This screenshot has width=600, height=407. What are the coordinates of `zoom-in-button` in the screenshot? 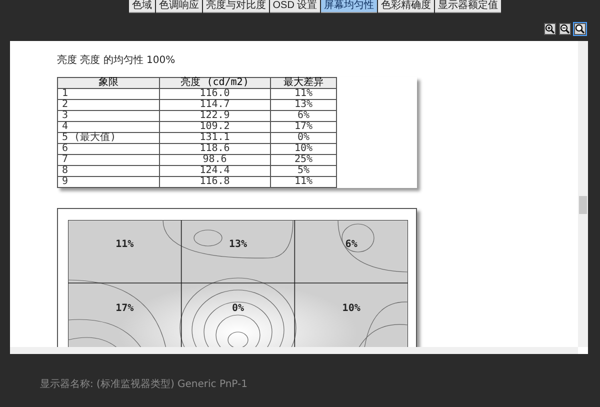 It's located at (550, 29).